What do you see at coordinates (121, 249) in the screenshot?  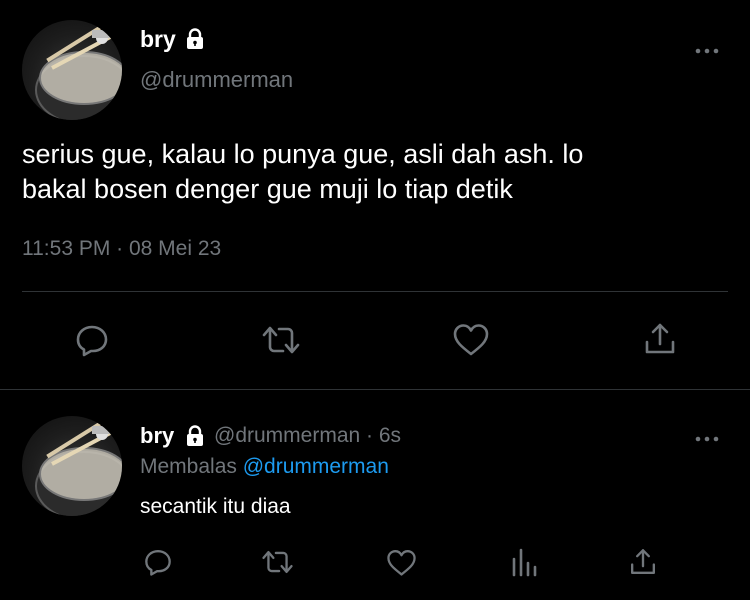 I see `timestamp: 11:53 PM · 08 Mei 23` at bounding box center [121, 249].